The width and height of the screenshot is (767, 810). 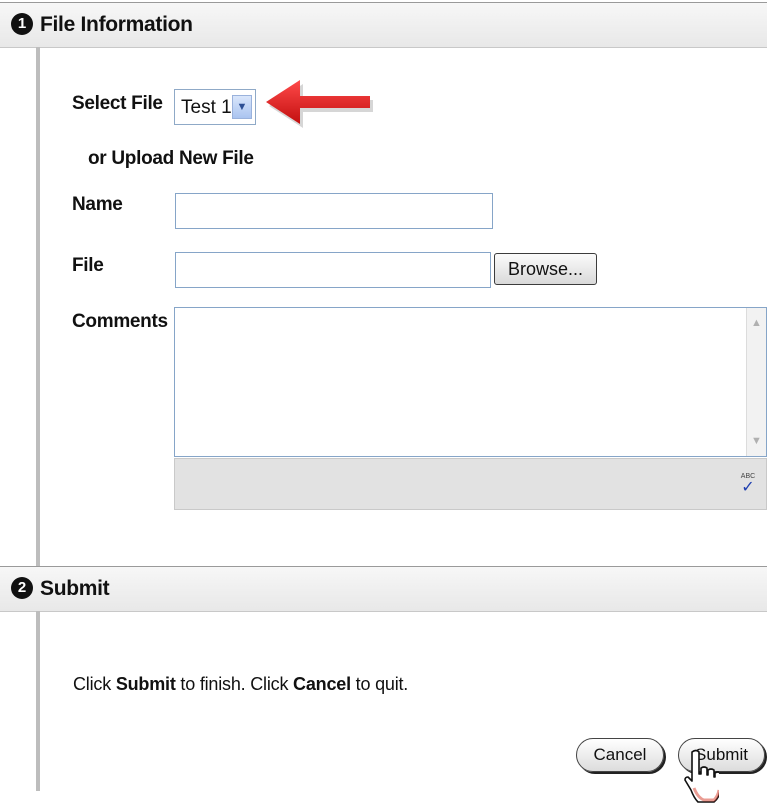 I want to click on comments-toolbar: ABC ✓, so click(x=470, y=484).